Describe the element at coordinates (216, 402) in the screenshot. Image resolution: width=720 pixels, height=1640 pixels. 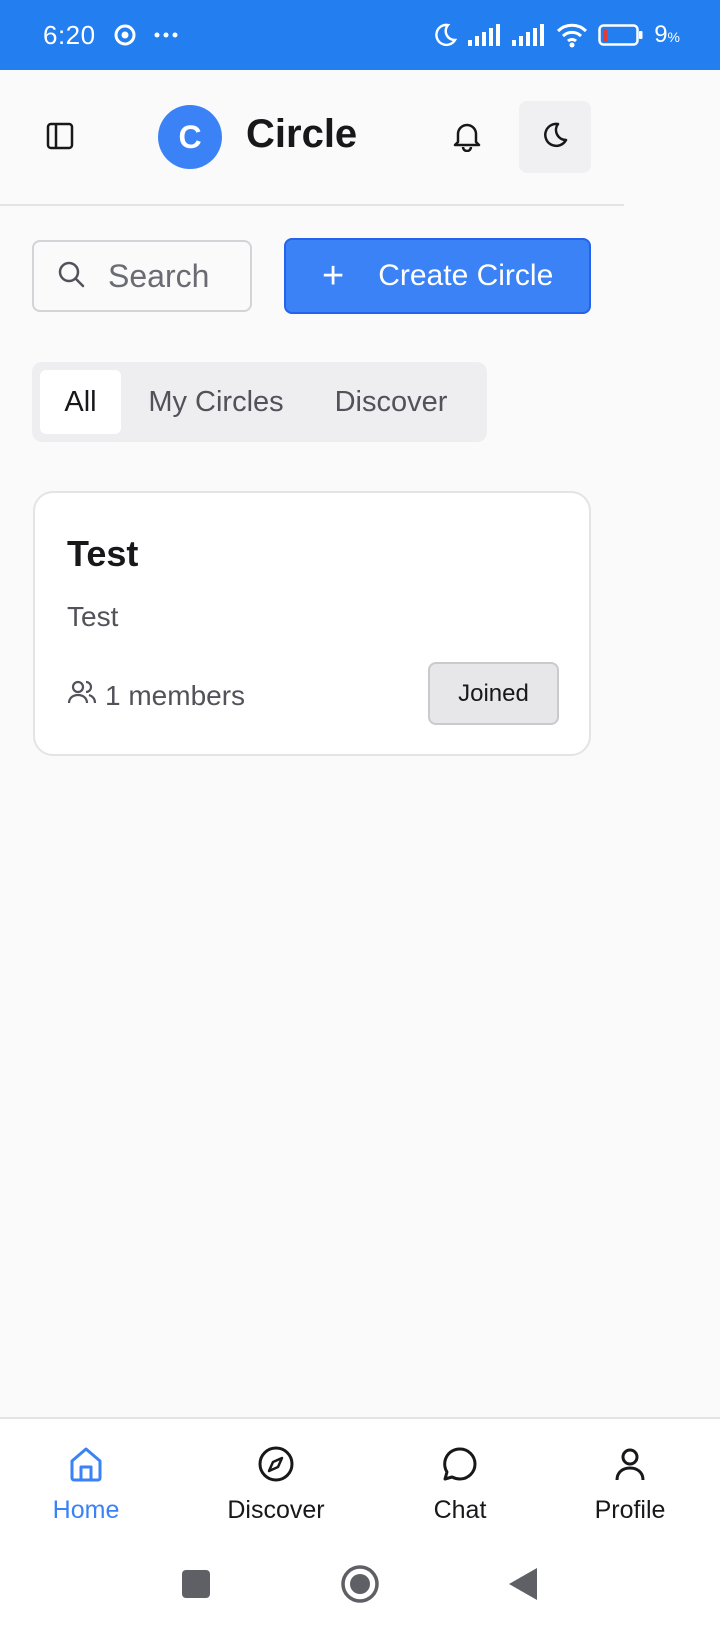
I see `tab-my-circles: My Circles` at that location.